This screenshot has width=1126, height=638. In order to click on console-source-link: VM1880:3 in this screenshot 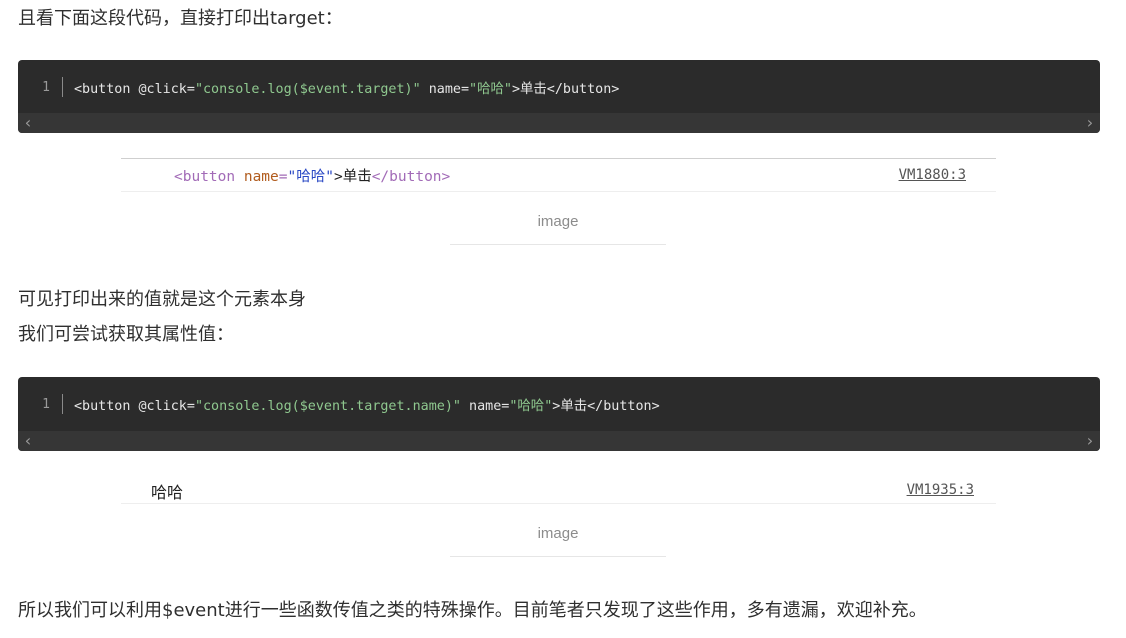, I will do `click(932, 175)`.